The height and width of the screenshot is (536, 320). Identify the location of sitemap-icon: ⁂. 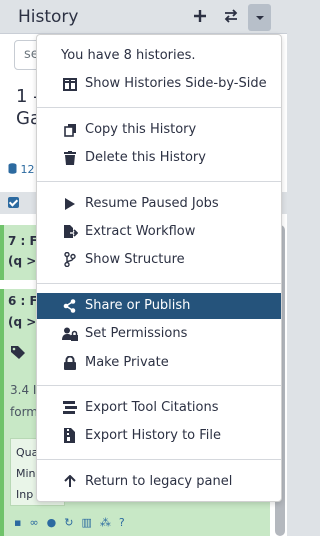
(109, 522).